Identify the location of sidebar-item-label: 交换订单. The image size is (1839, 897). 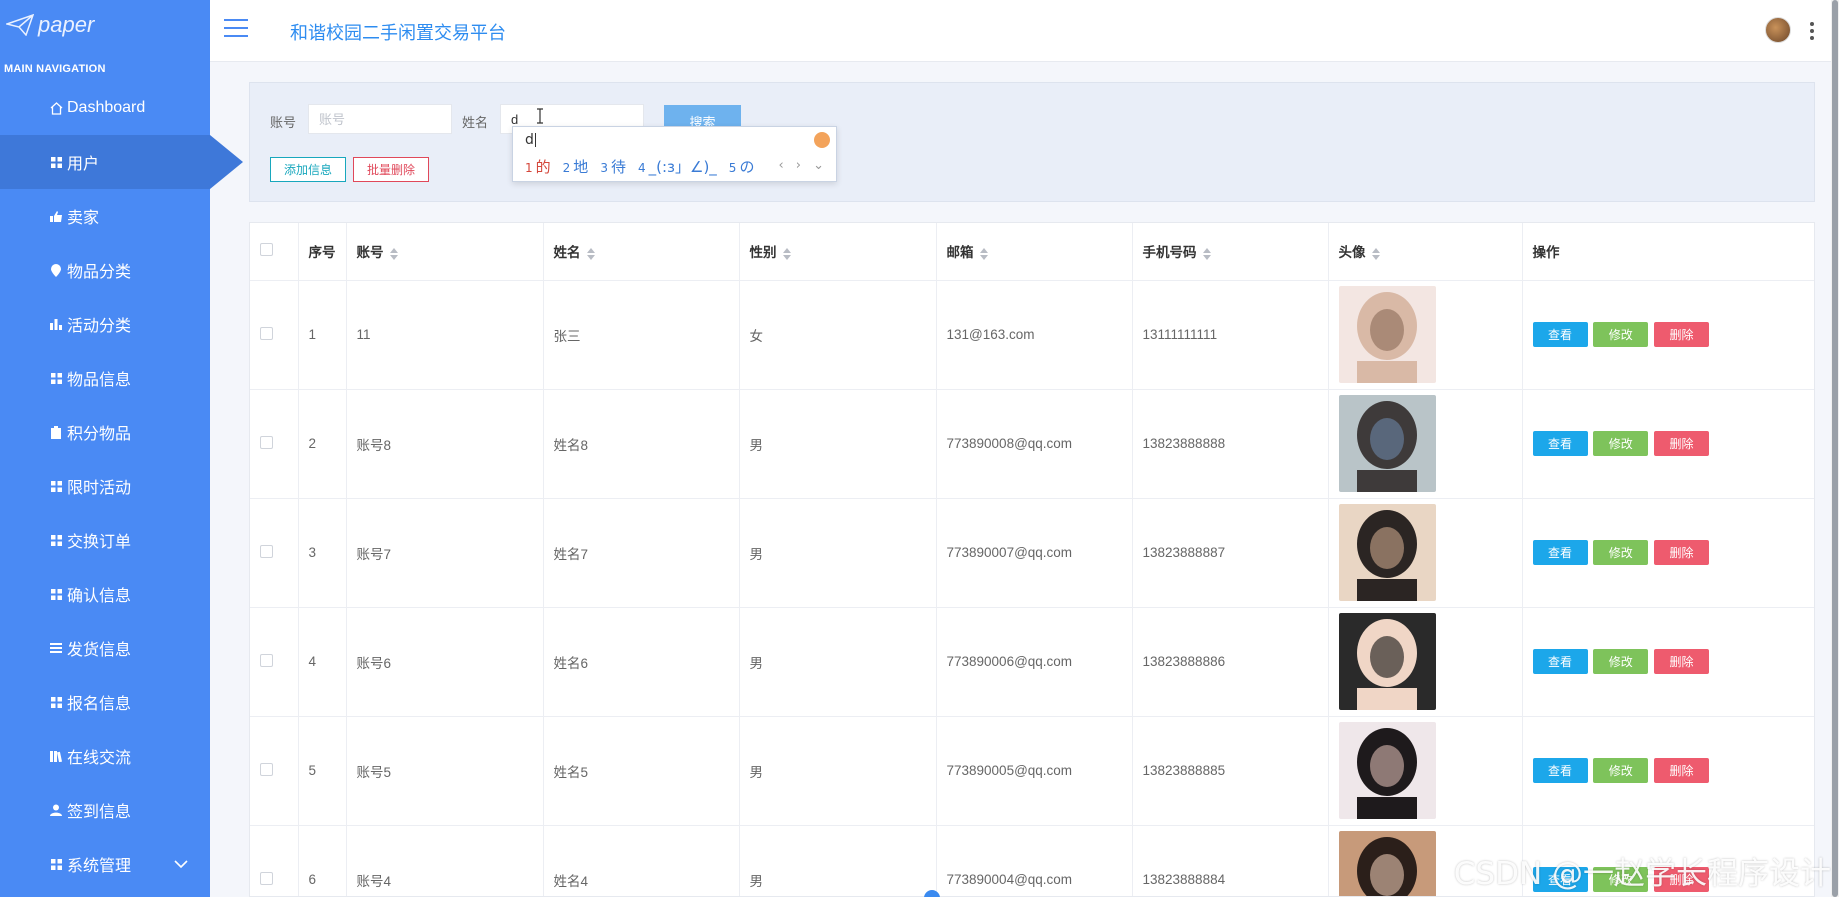
(99, 542).